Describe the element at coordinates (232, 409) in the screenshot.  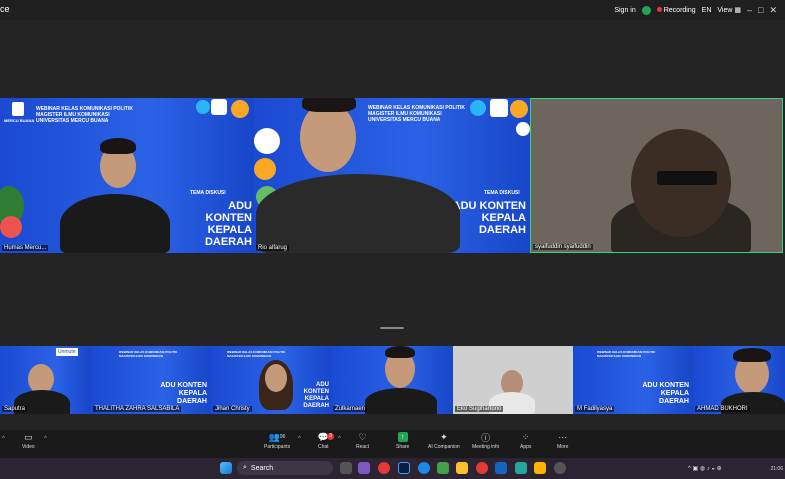
I see `participant-name: Jihan Christy` at that location.